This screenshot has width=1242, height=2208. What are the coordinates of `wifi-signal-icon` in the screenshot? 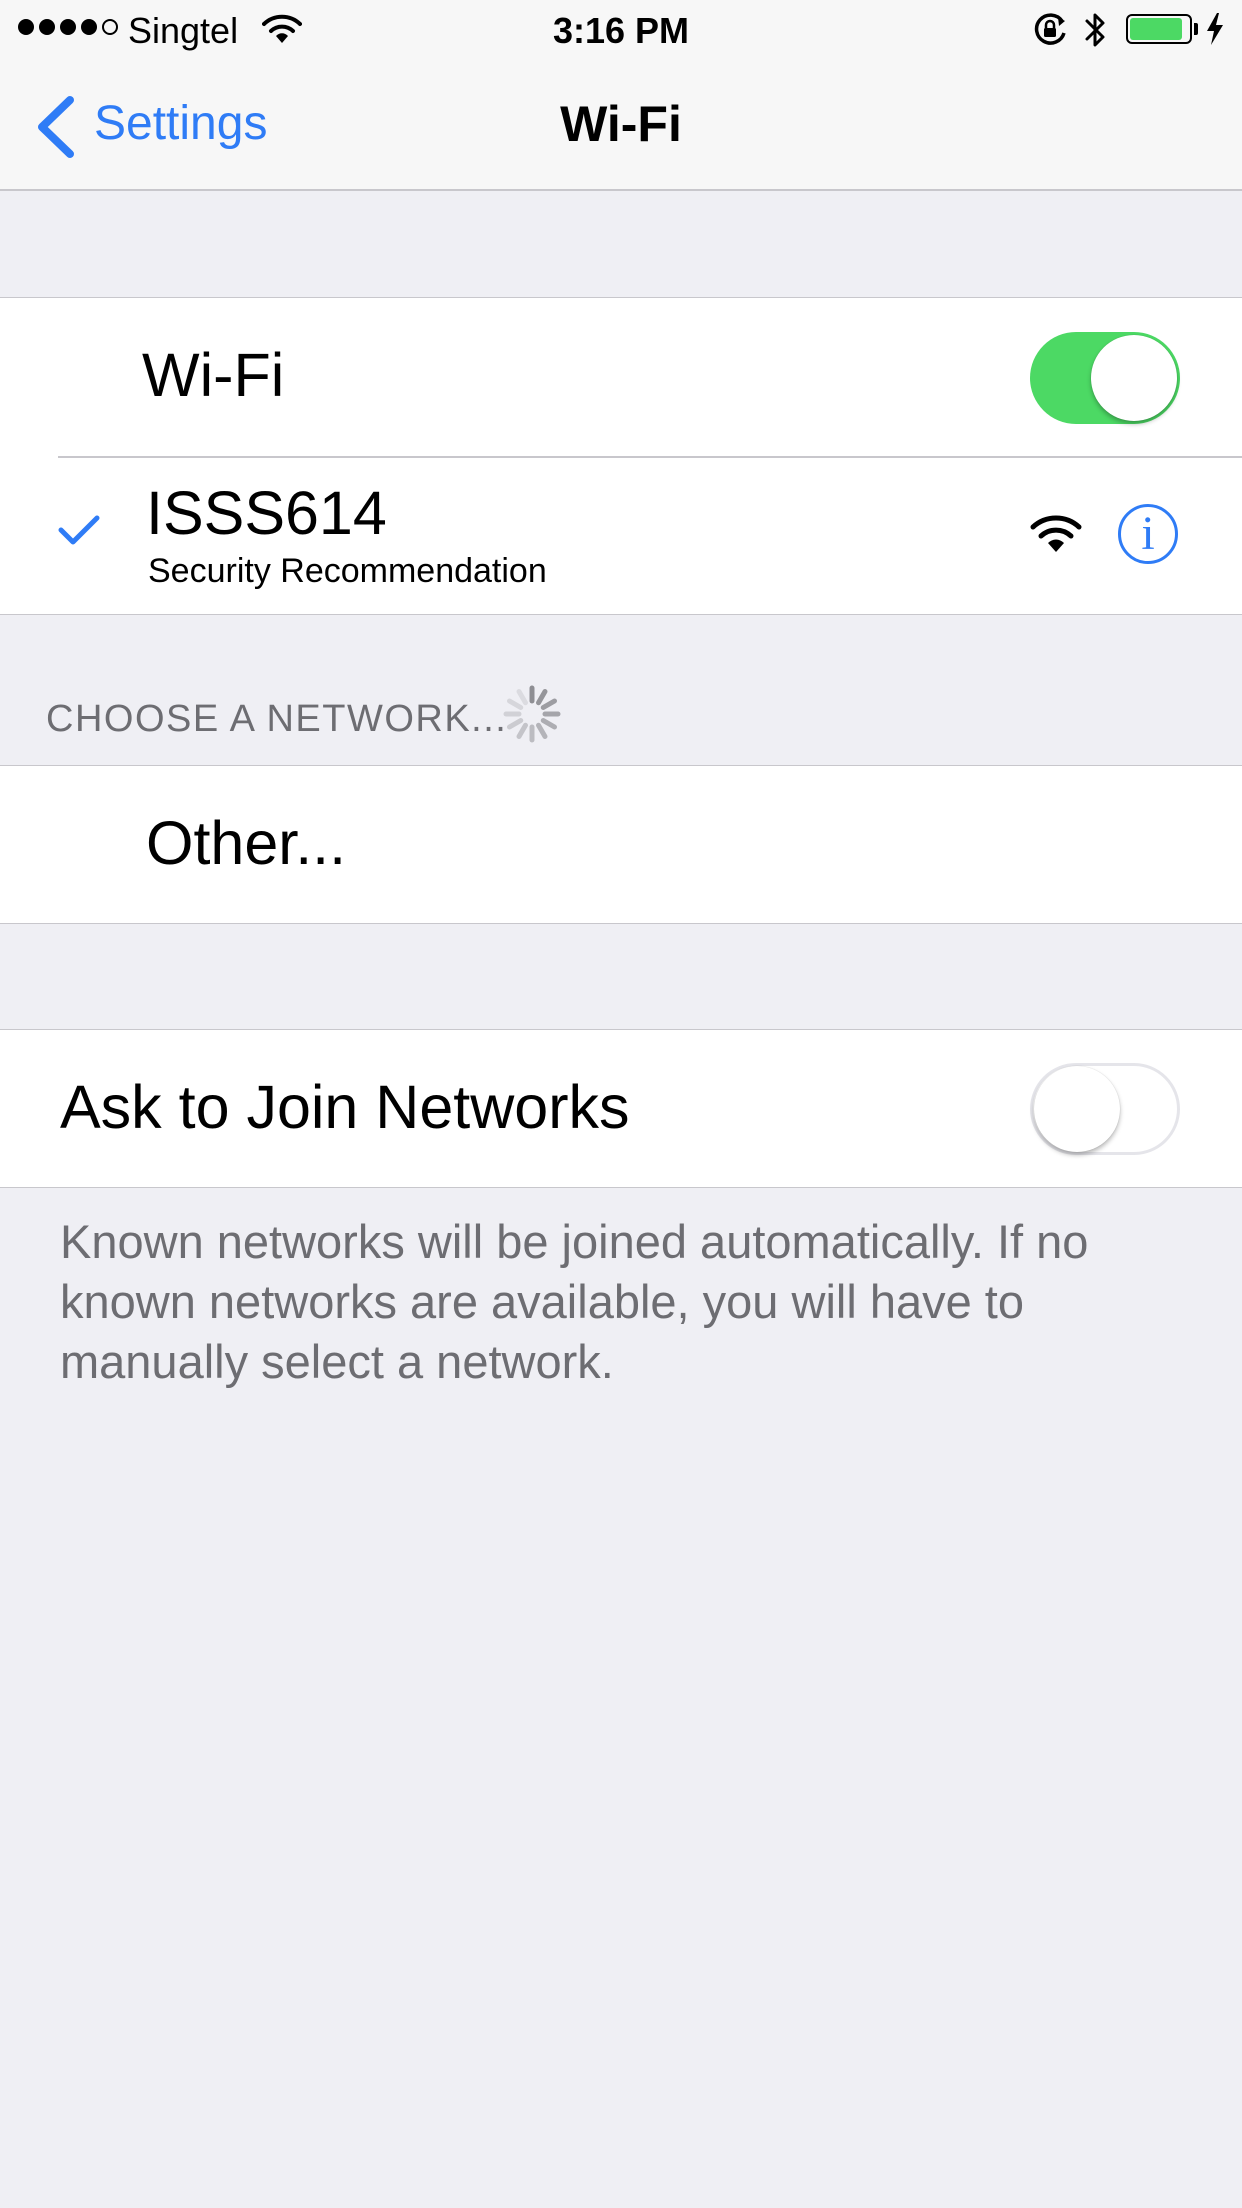 It's located at (1056, 533).